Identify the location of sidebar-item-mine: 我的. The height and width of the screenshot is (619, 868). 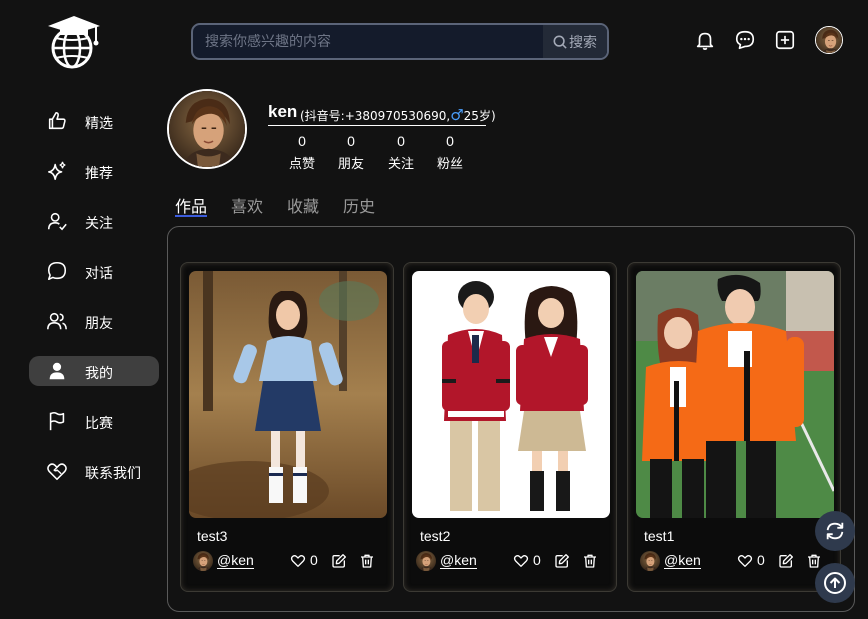
(94, 371).